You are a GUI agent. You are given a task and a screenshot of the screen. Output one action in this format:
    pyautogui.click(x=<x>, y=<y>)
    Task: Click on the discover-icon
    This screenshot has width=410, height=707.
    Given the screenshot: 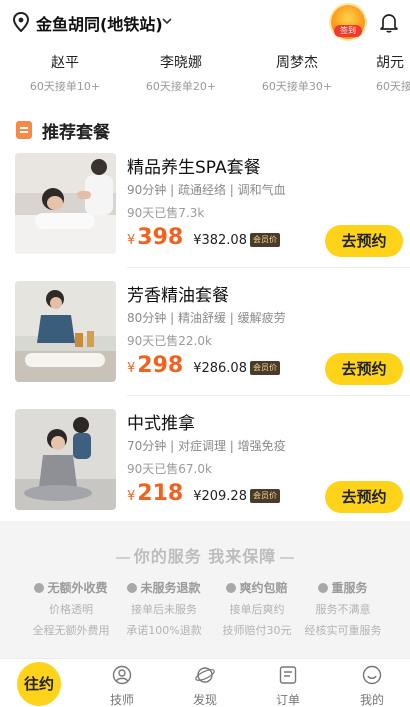 What is the action you would take?
    pyautogui.click(x=205, y=675)
    